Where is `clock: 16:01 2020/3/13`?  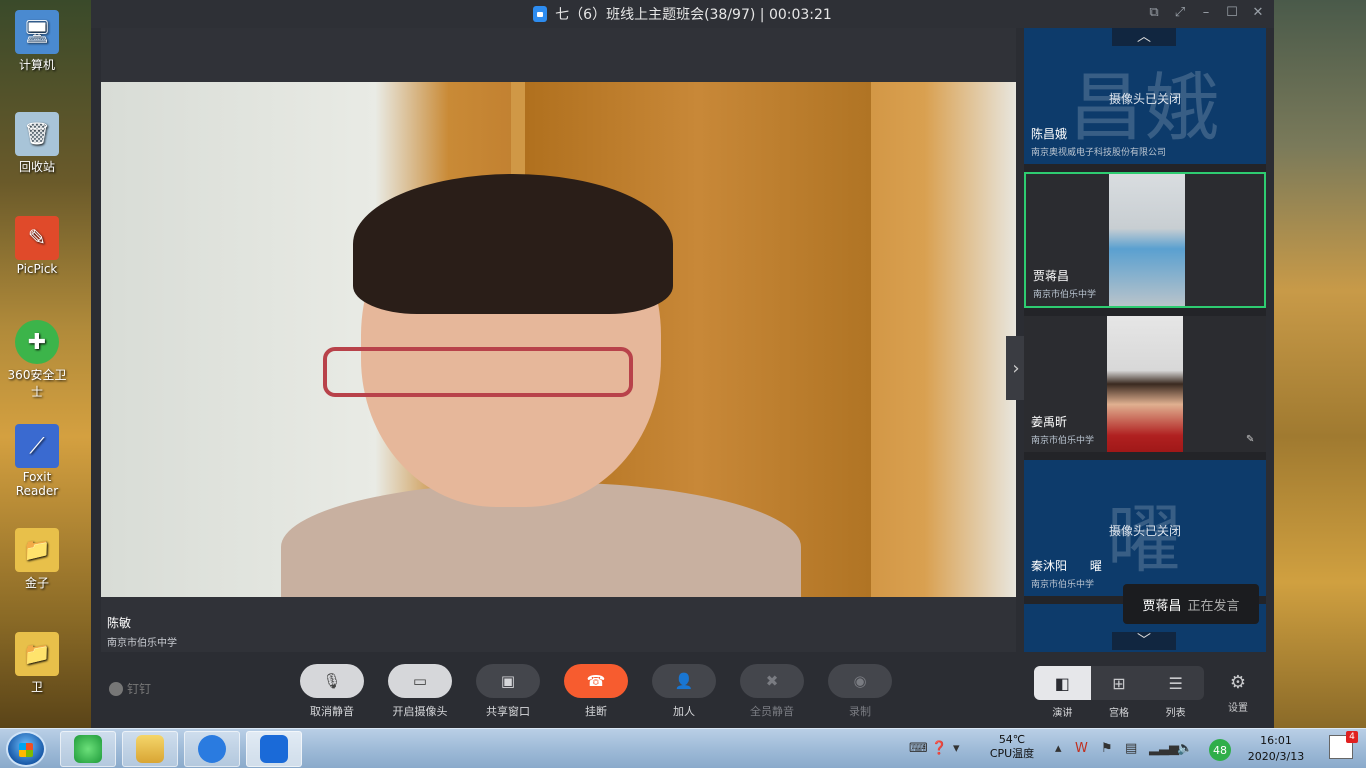 clock: 16:01 2020/3/13 is located at coordinates (1276, 749).